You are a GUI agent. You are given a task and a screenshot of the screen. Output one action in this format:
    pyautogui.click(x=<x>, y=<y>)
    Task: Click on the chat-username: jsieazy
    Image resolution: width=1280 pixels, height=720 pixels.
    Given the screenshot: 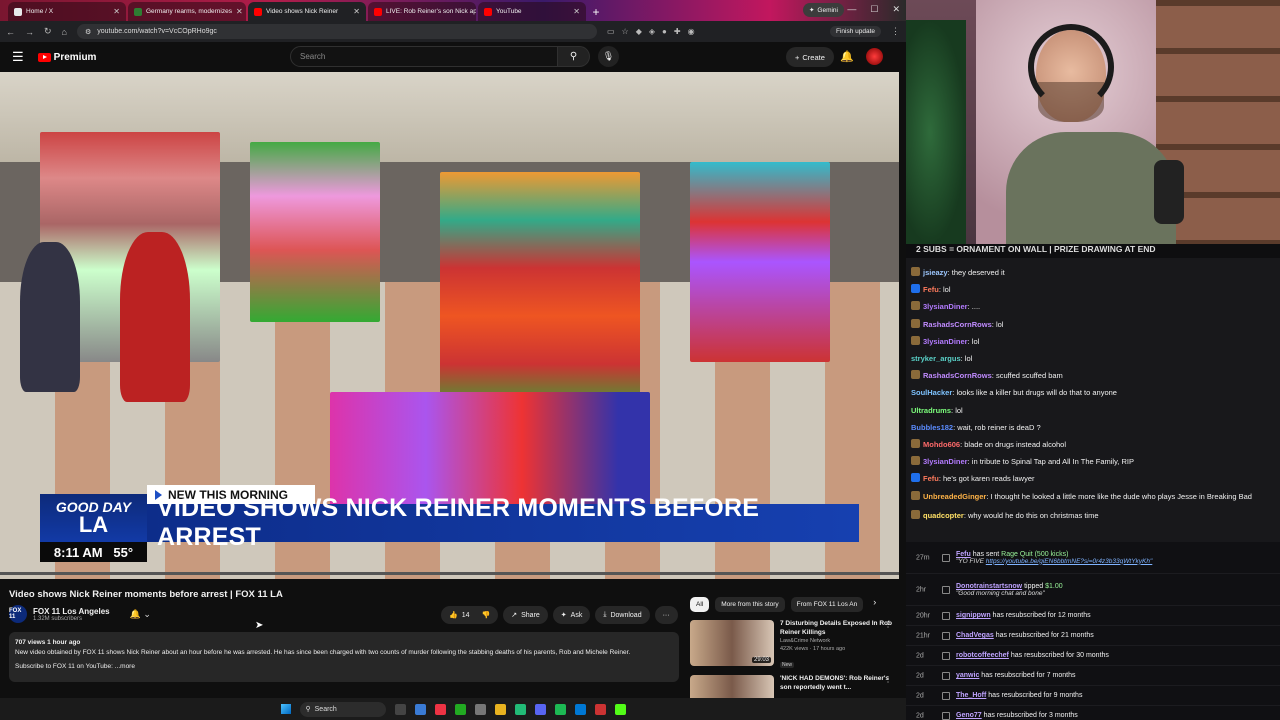 What is the action you would take?
    pyautogui.click(x=935, y=272)
    